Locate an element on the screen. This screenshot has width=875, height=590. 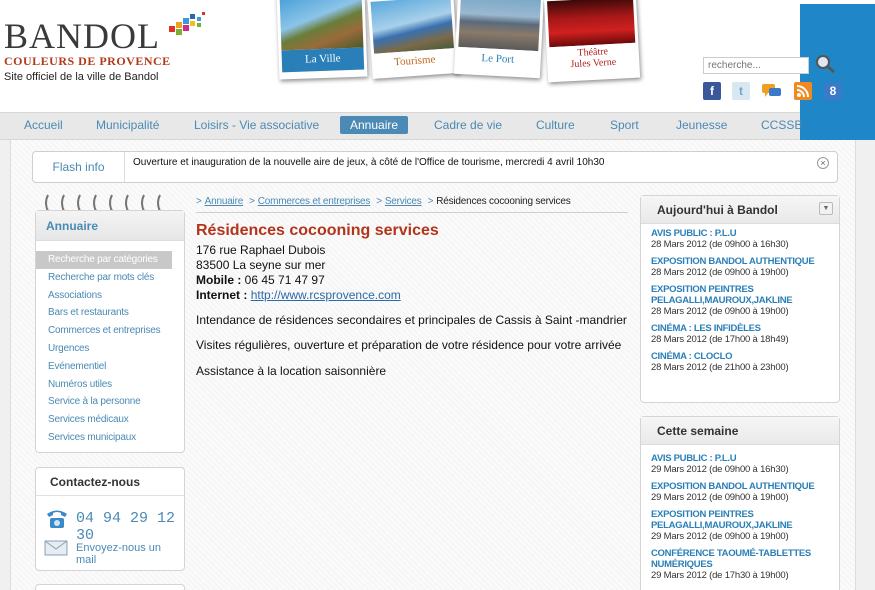
photo-caption: Le Port is located at coordinates (498, 60).